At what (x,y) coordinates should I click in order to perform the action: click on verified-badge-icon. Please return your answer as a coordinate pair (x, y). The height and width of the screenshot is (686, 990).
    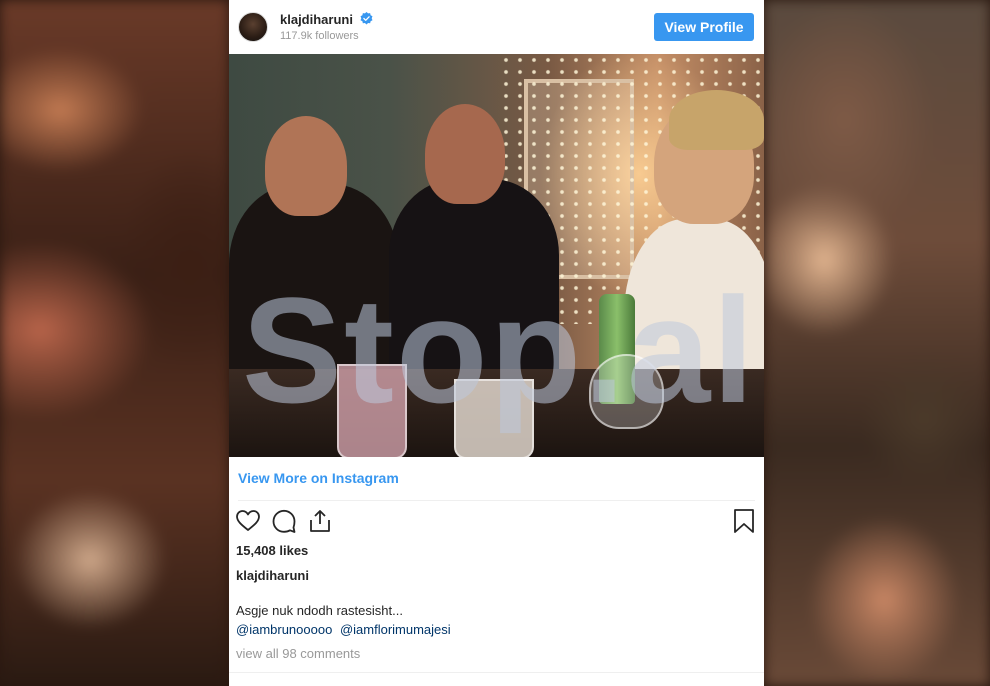
    Looking at the image, I should click on (366, 18).